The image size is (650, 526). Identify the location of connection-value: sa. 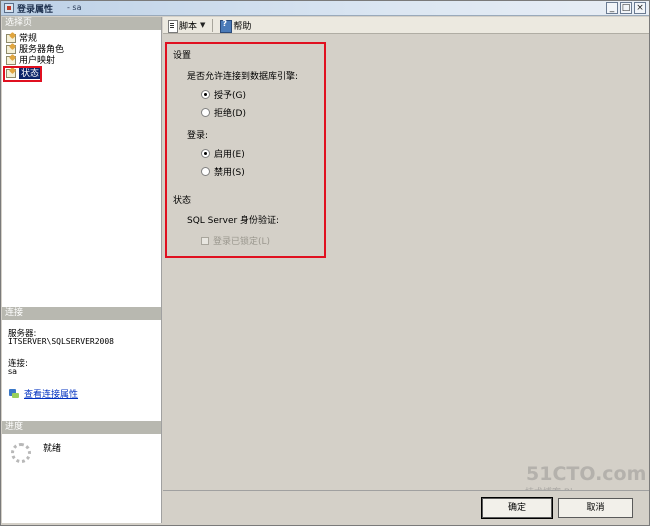
(13, 371).